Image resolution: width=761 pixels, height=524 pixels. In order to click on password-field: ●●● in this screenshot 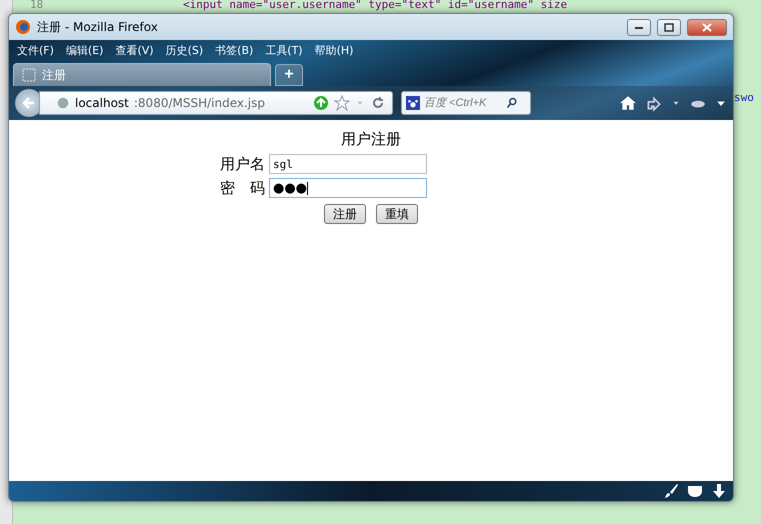, I will do `click(348, 188)`.